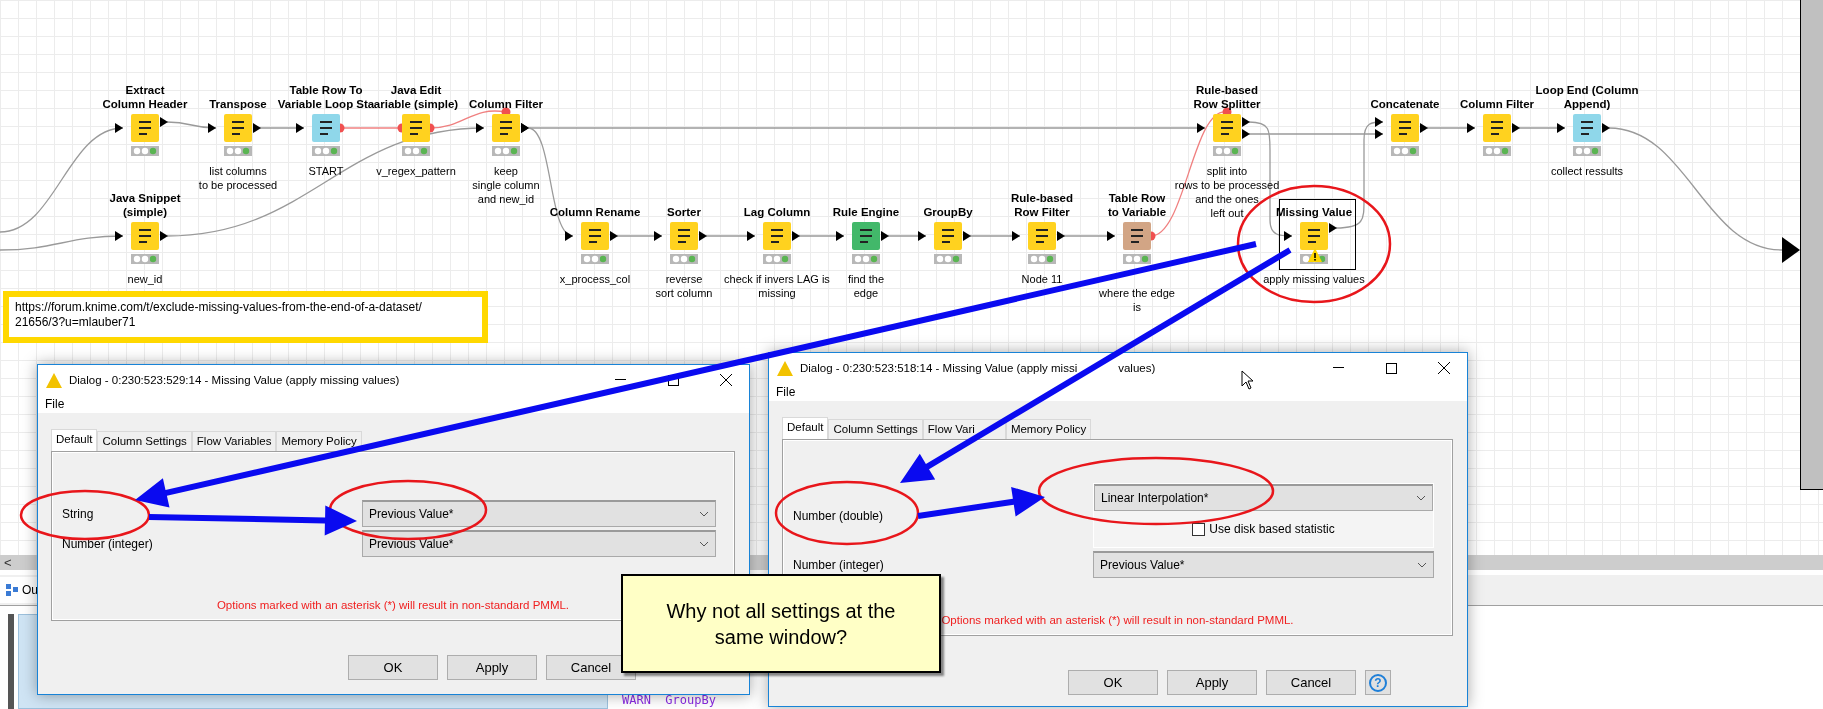 This screenshot has height=709, width=1823. Describe the element at coordinates (78, 513) in the screenshot. I see `option-label: String` at that location.